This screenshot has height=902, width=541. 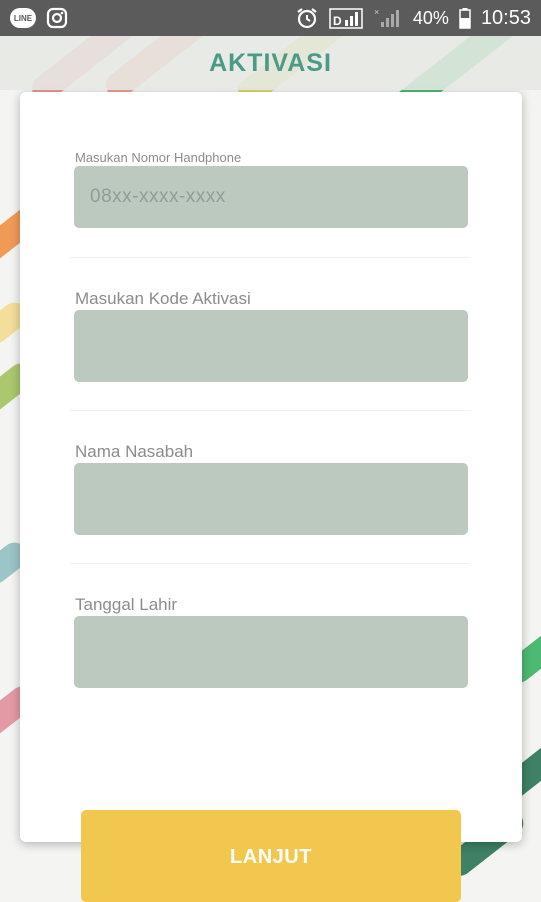 I want to click on alarm-clock-icon, so click(x=307, y=18).